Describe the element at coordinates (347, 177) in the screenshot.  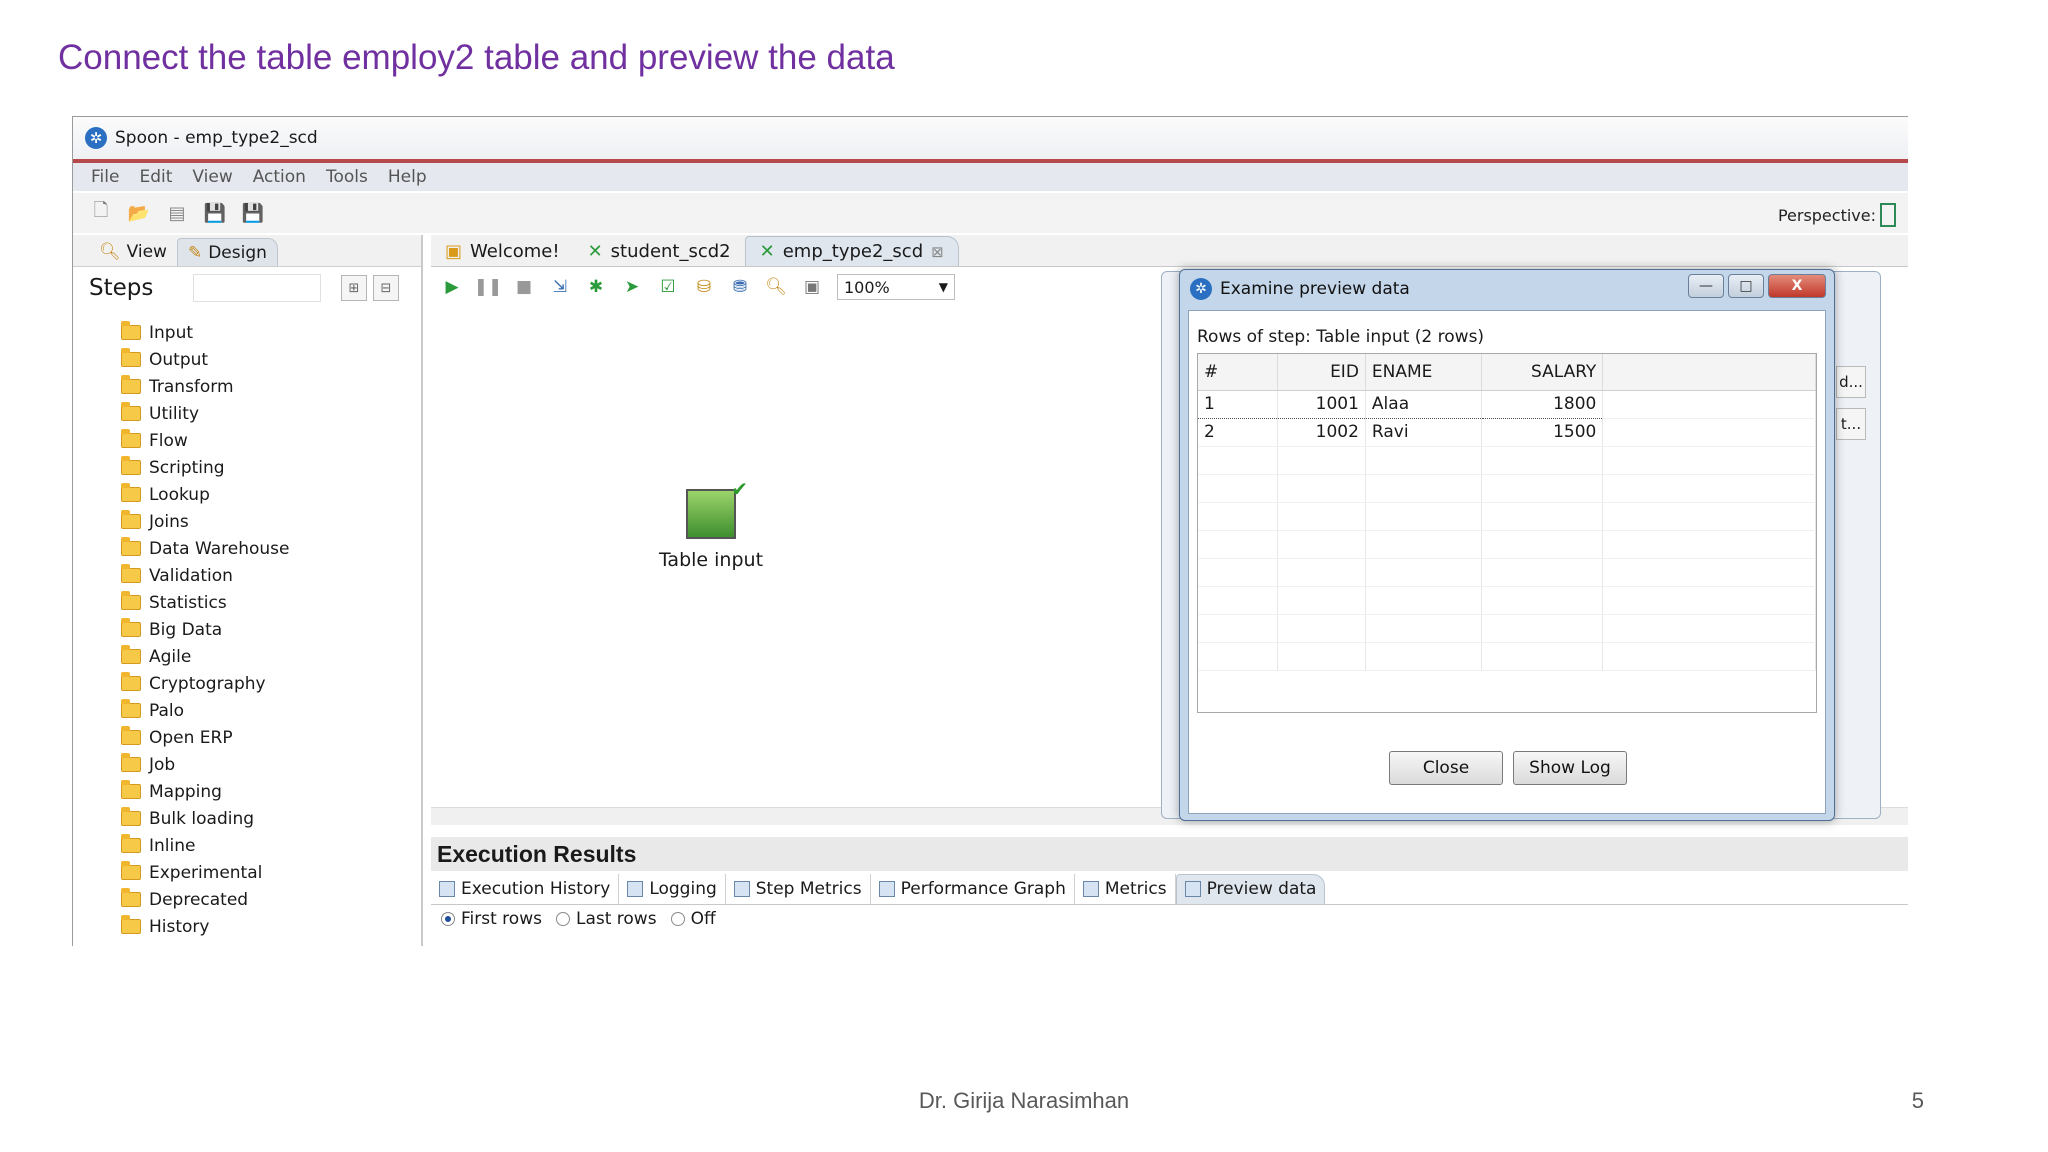
I see `menu-tools: Tools` at that location.